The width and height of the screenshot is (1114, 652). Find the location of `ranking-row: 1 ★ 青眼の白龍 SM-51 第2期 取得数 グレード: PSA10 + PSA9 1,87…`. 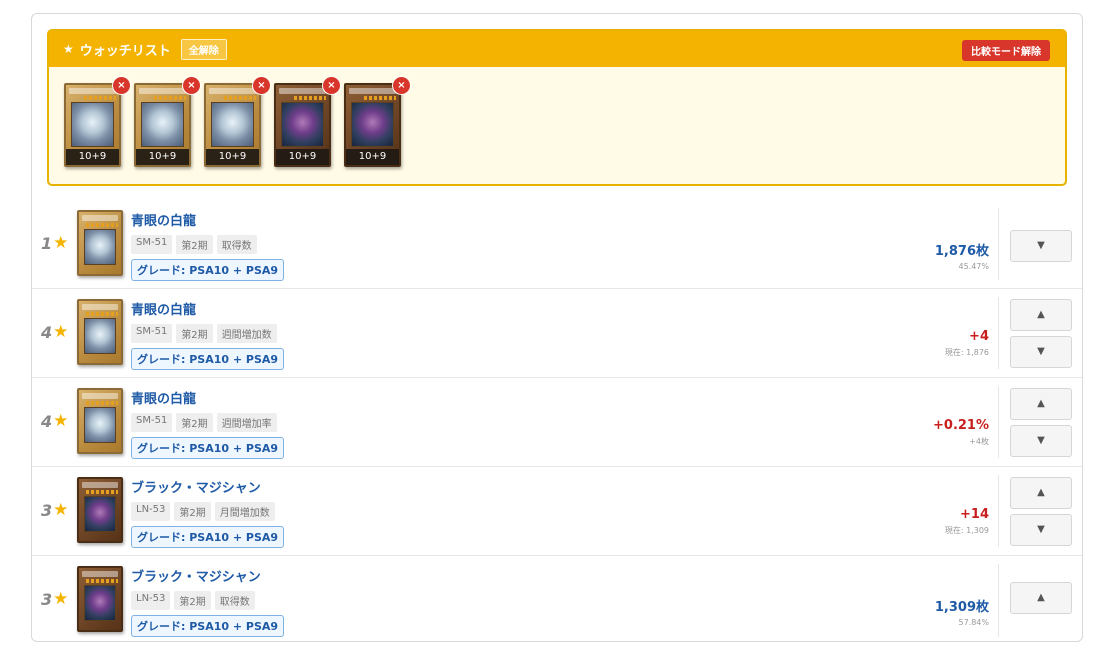

ranking-row: 1 ★ 青眼の白龍 SM-51 第2期 取得数 グレード: PSA10 + PSA9 1,87… is located at coordinates (557, 244).